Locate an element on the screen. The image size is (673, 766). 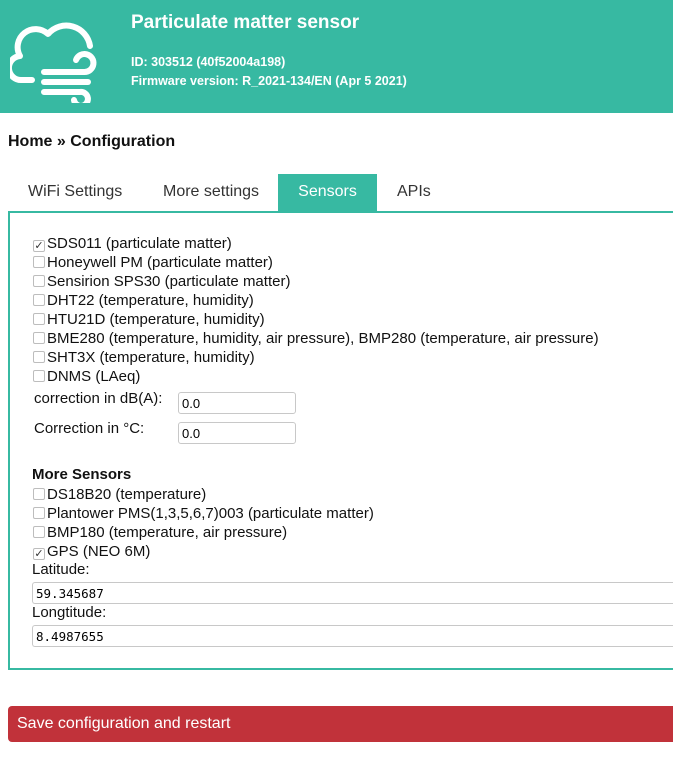
device-id: ID: 303512 (40f52004a198) is located at coordinates (208, 62).